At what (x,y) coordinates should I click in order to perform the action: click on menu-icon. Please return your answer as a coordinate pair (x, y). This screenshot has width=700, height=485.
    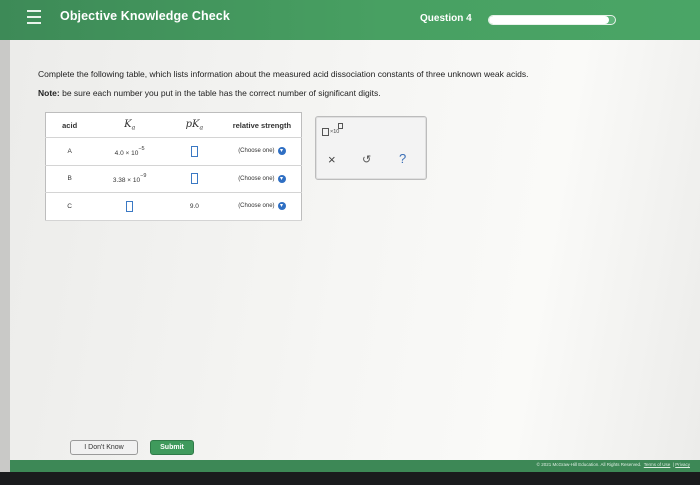
    Looking at the image, I should click on (34, 17).